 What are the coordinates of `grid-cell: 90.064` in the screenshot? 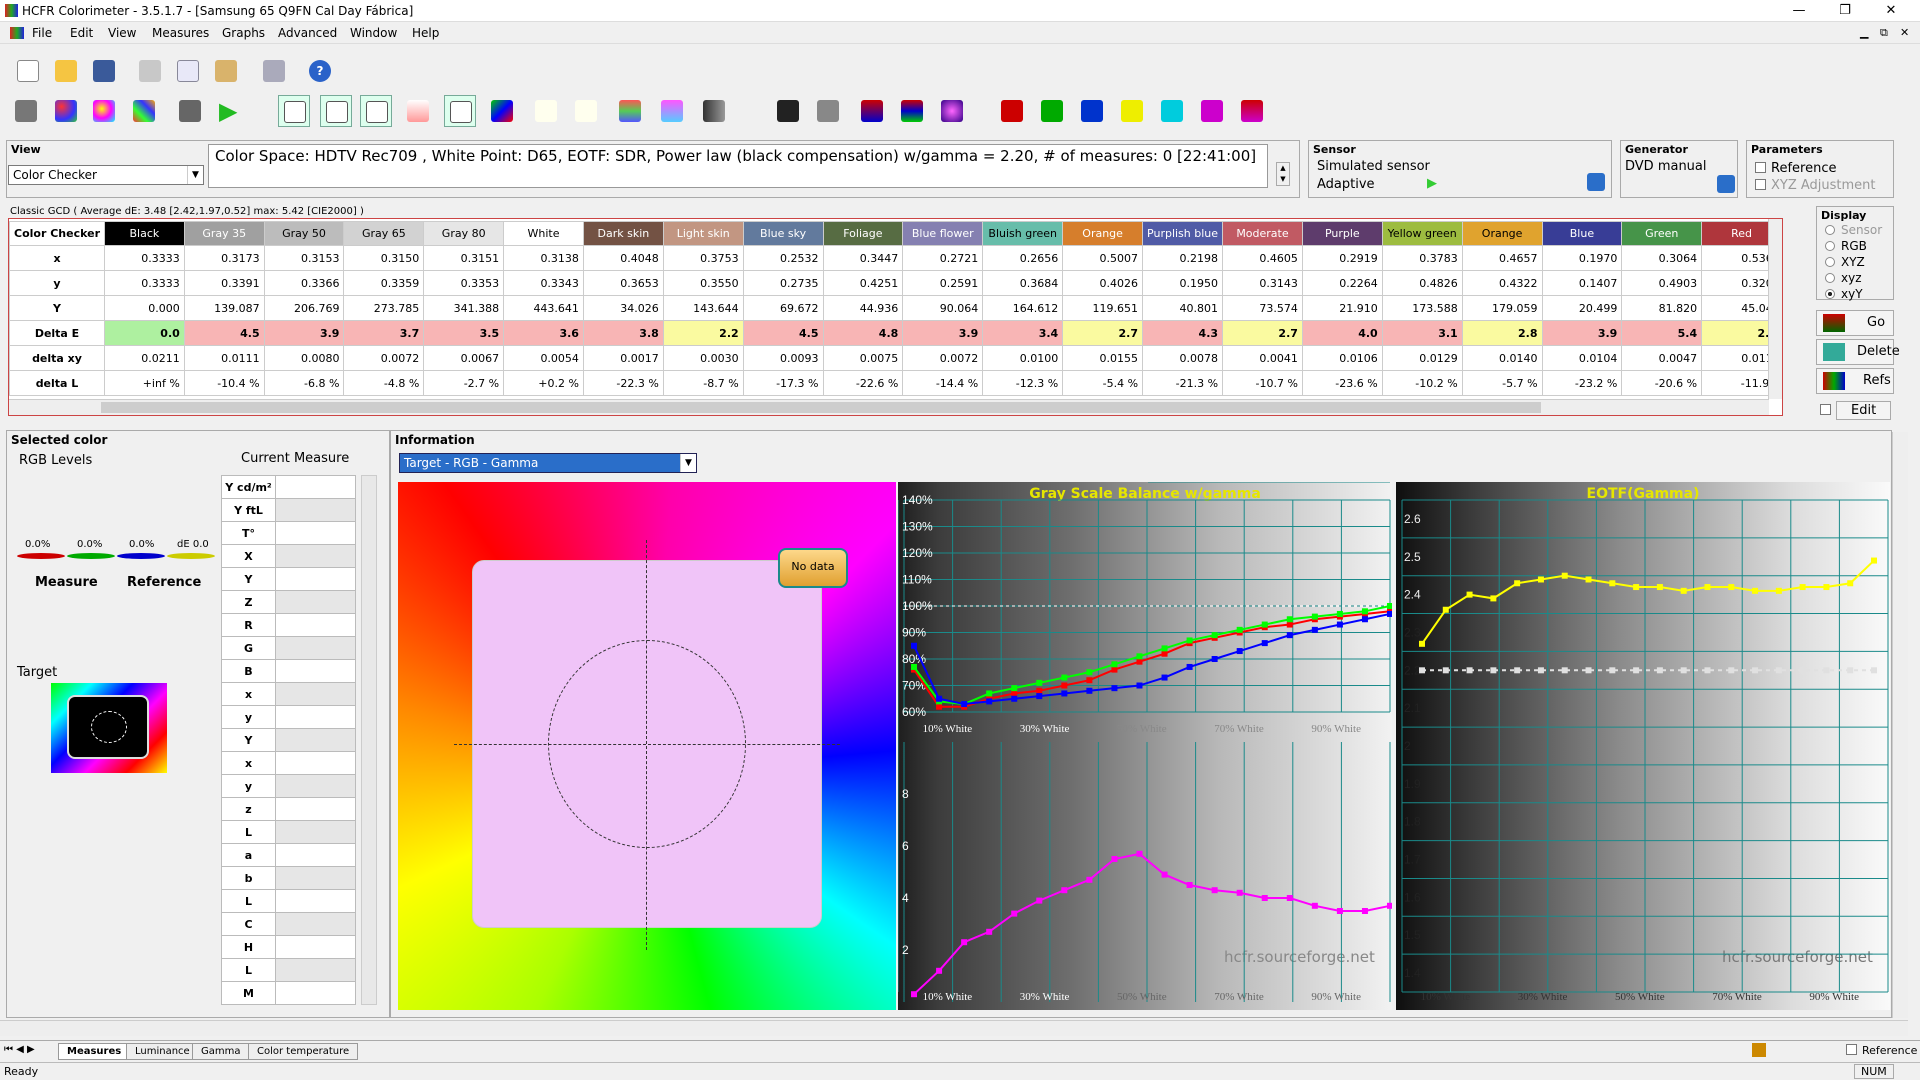 It's located at (943, 308).